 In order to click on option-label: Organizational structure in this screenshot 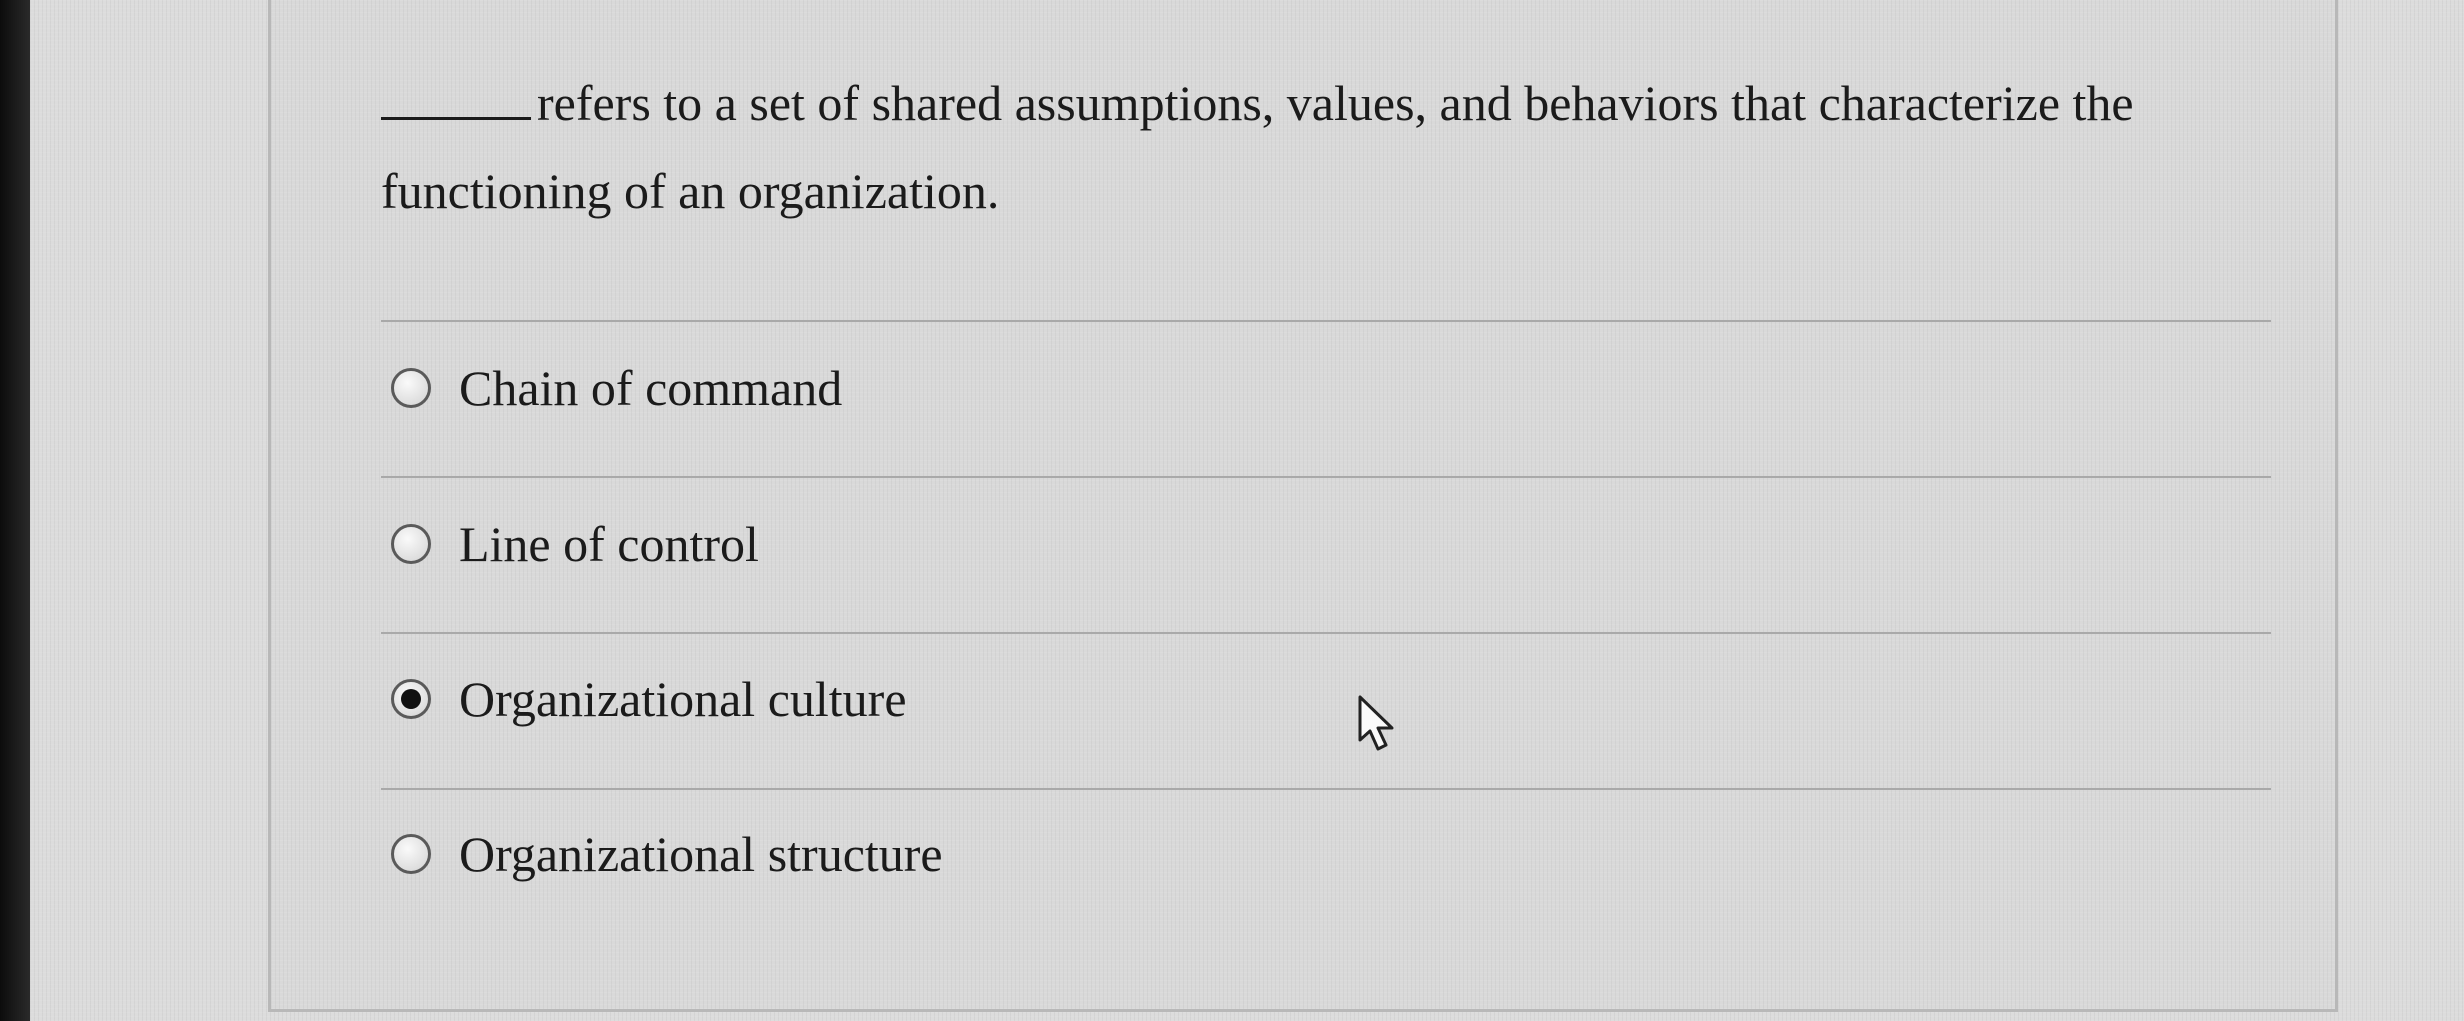, I will do `click(701, 854)`.